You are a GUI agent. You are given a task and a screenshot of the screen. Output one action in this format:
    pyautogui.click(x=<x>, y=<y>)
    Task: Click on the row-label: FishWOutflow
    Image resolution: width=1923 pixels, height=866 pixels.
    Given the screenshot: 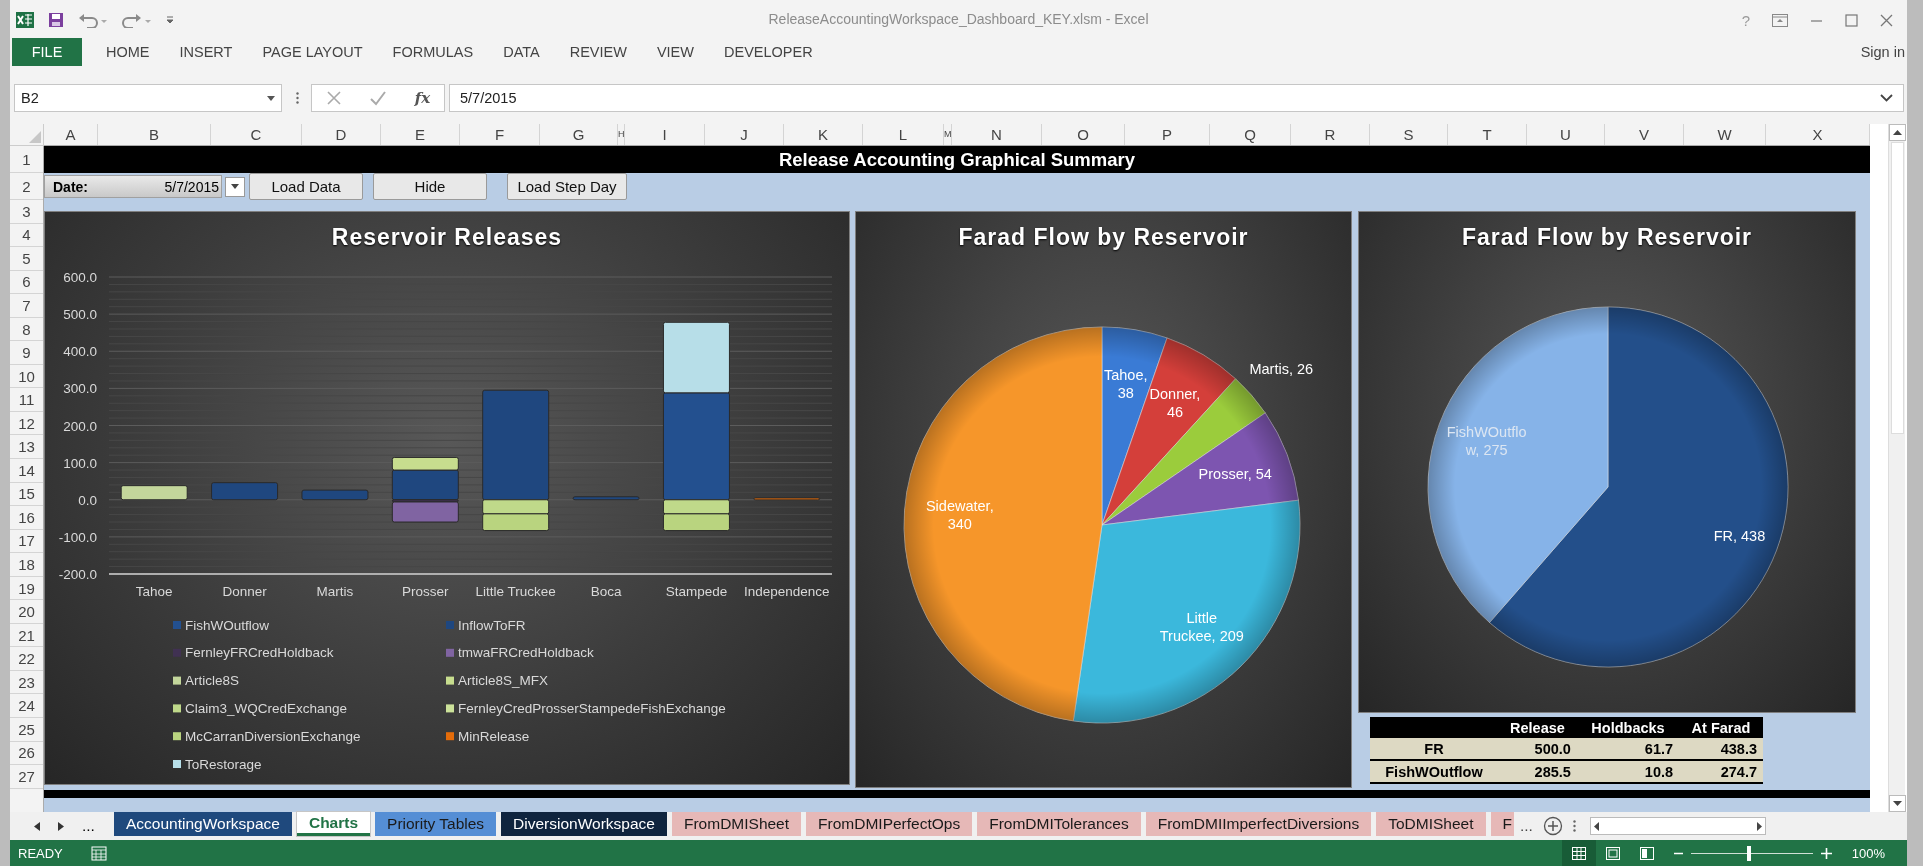 What is the action you would take?
    pyautogui.click(x=1434, y=771)
    